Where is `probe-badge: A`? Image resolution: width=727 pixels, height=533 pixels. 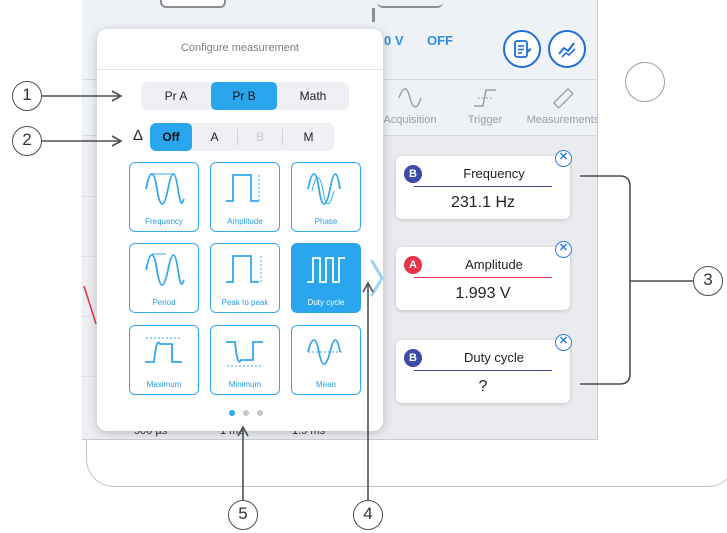
probe-badge: A is located at coordinates (413, 265).